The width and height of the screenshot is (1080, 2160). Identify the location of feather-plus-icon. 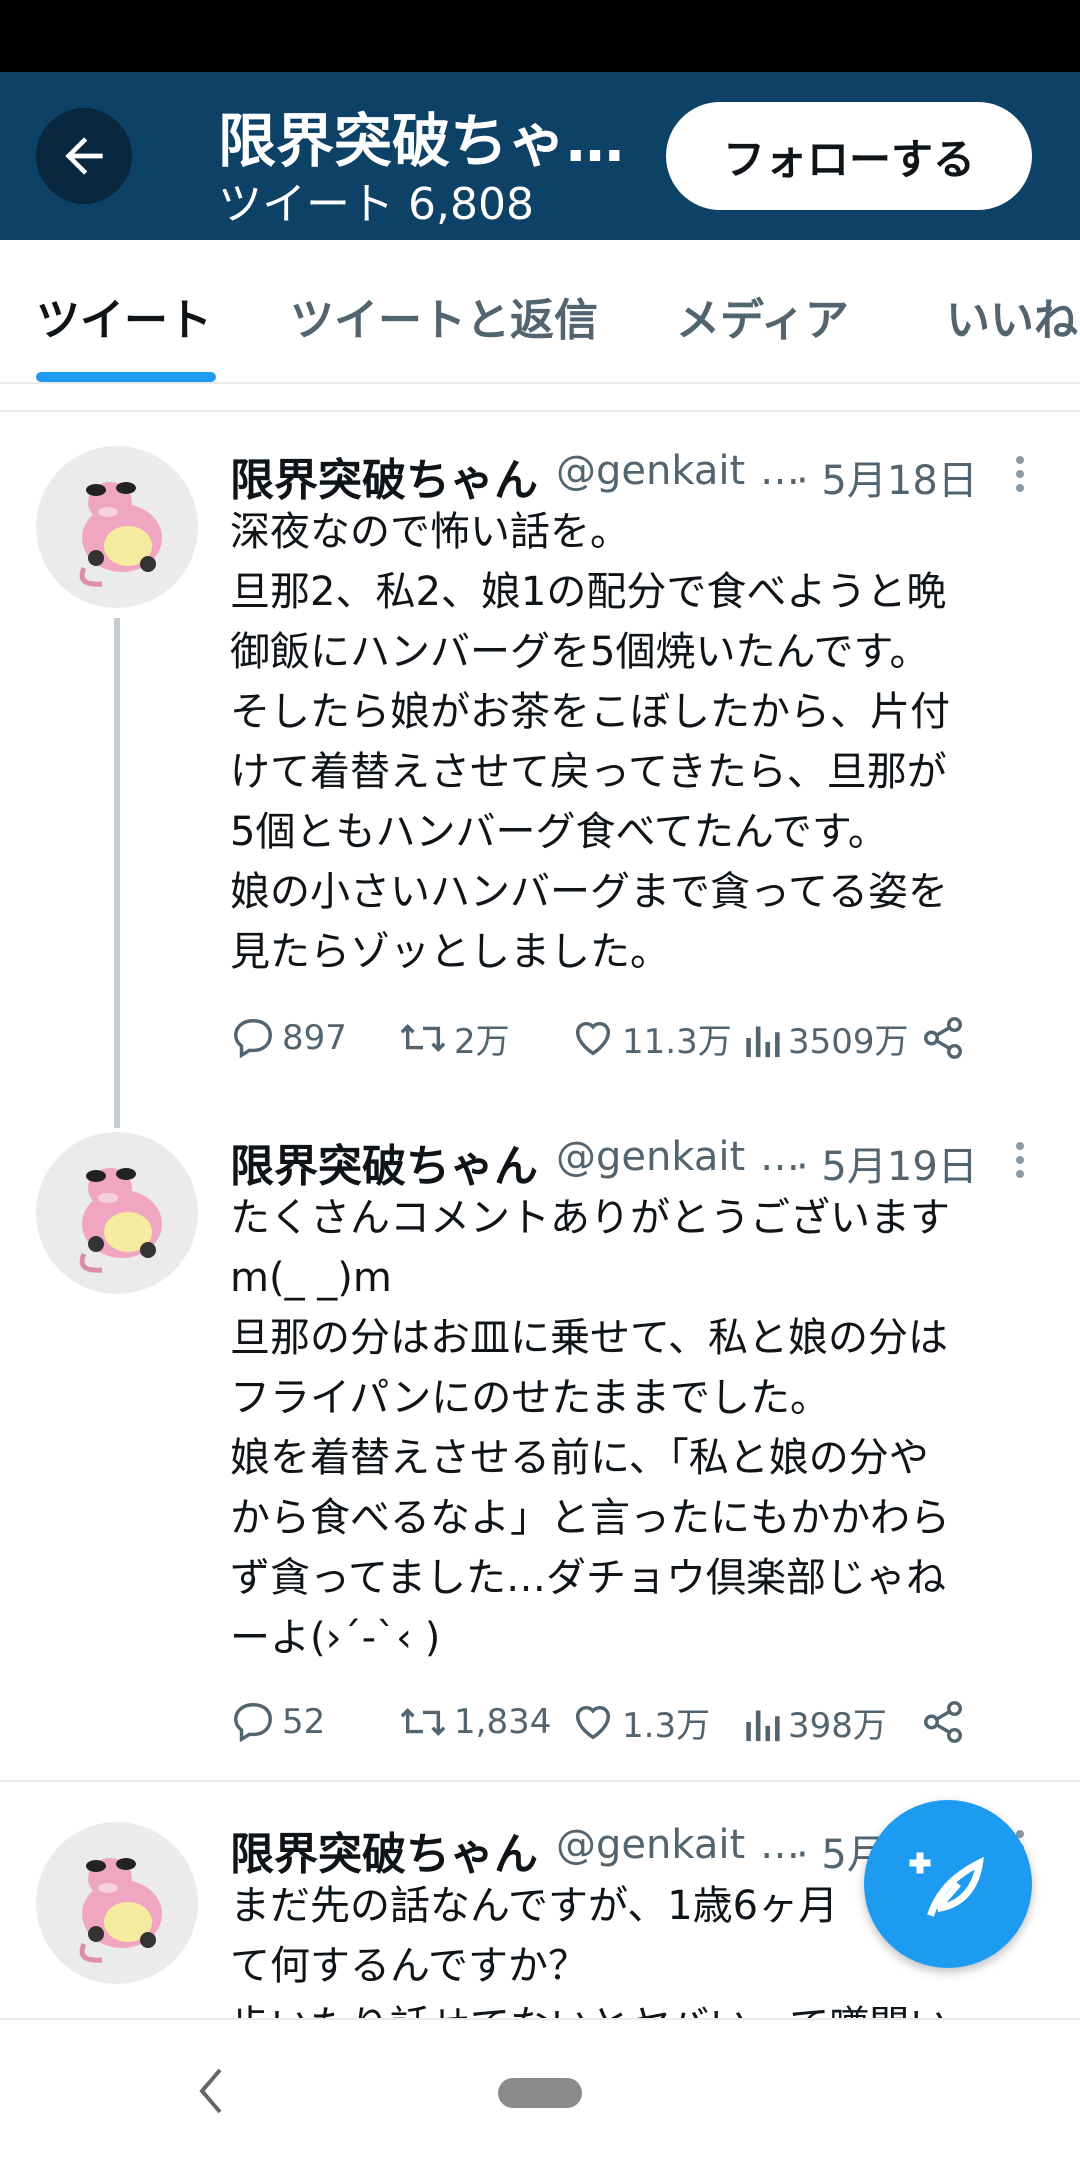
(946, 1884).